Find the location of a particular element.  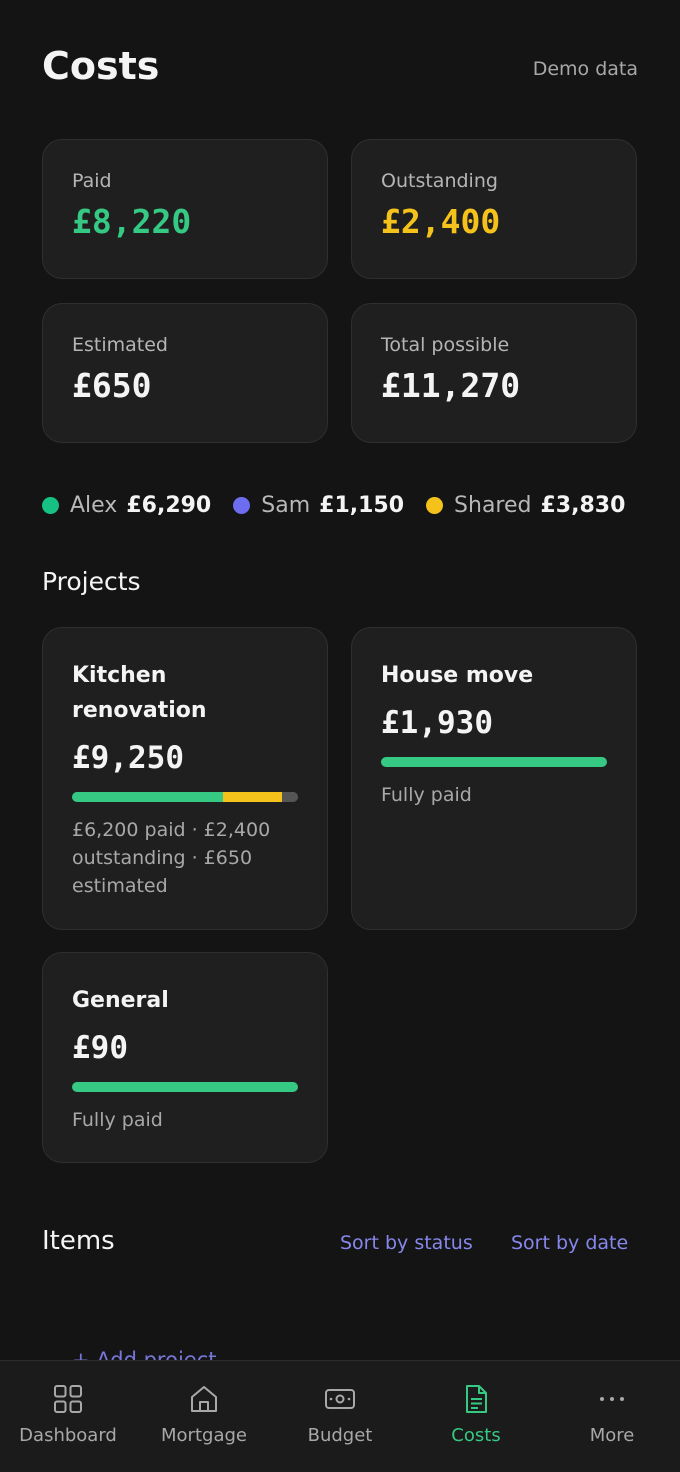

sort-by-date-button: Sort by date is located at coordinates (569, 1243).